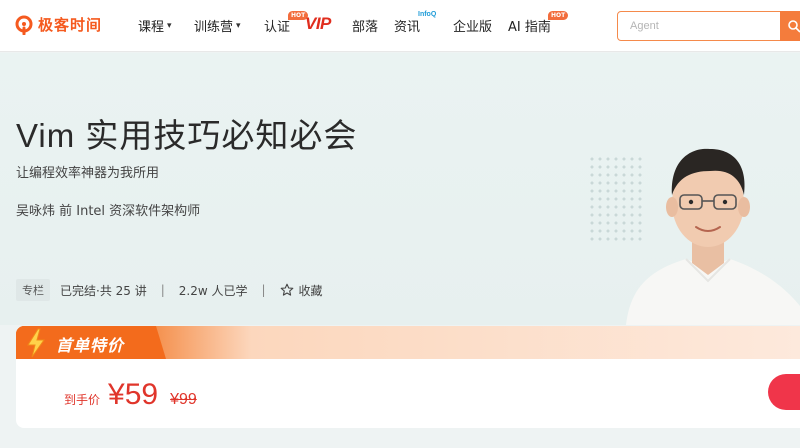  Describe the element at coordinates (24, 25) in the screenshot. I see `logo-icon` at that location.